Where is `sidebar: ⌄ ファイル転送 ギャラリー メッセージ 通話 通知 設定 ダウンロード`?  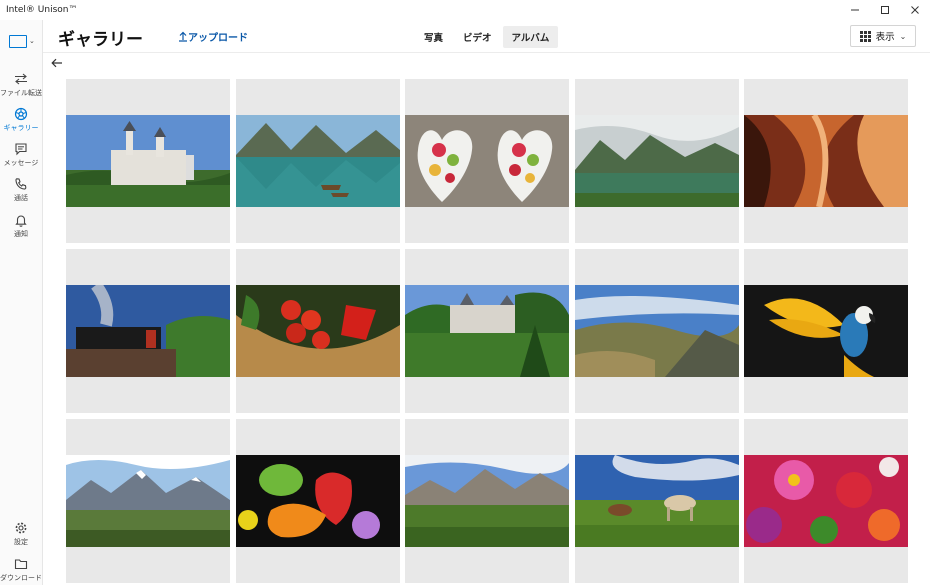
sidebar: ⌄ ファイル転送 ギャラリー メッセージ 通話 通知 設定 ダウンロード is located at coordinates (21, 302).